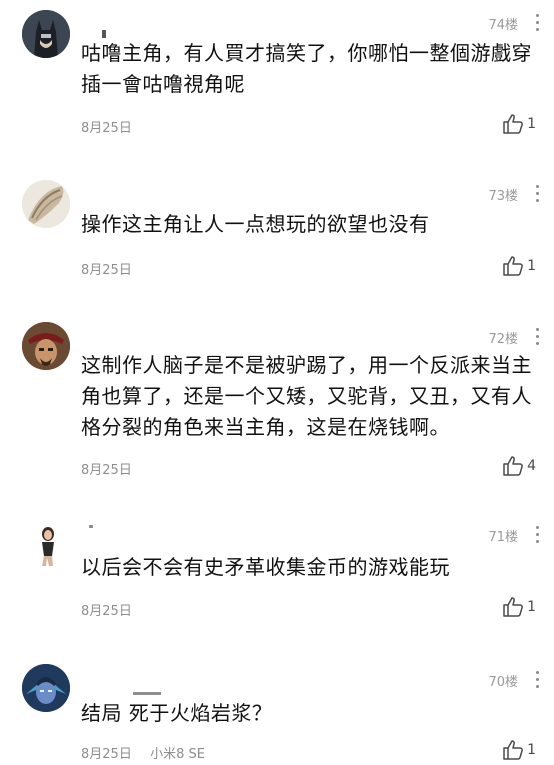  Describe the element at coordinates (143, 752) in the screenshot. I see `comment-date: 8月25日 小米8 SE` at that location.